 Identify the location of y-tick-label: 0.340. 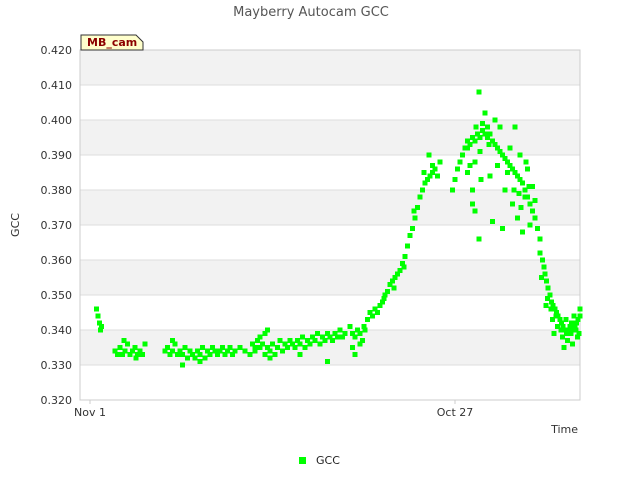
(57, 330).